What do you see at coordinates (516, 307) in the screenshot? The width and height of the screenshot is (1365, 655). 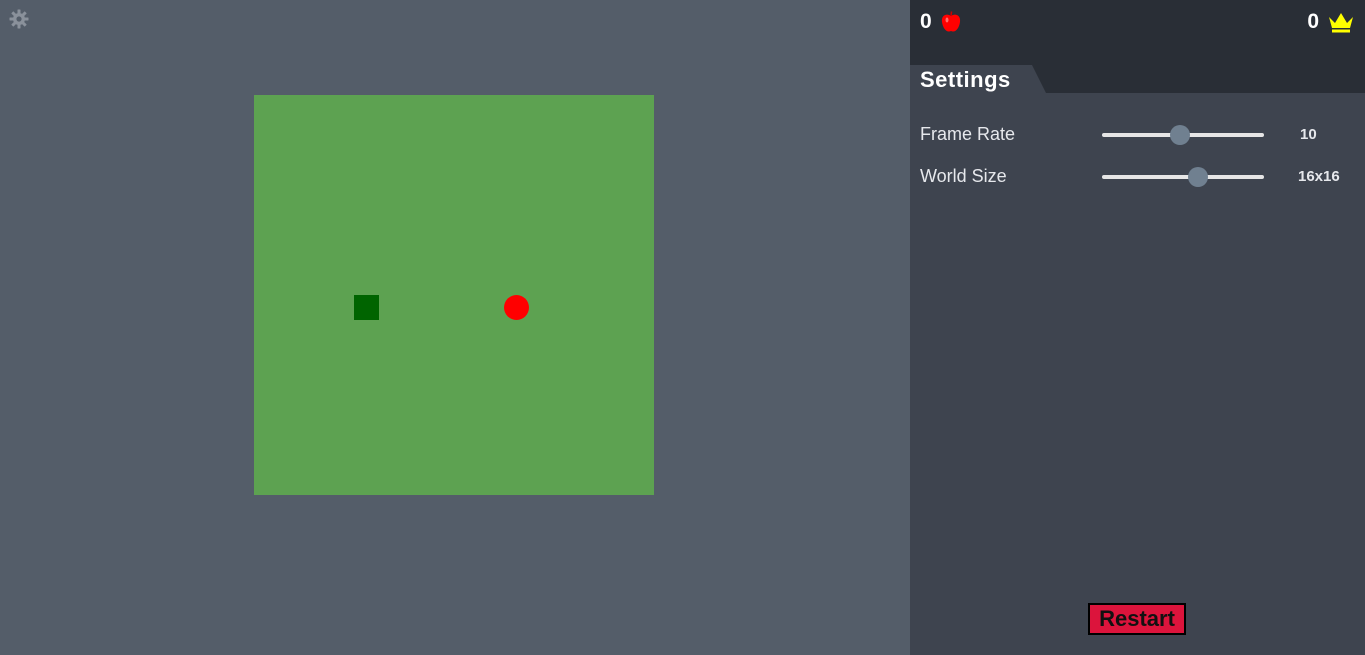 I see `food-apple` at bounding box center [516, 307].